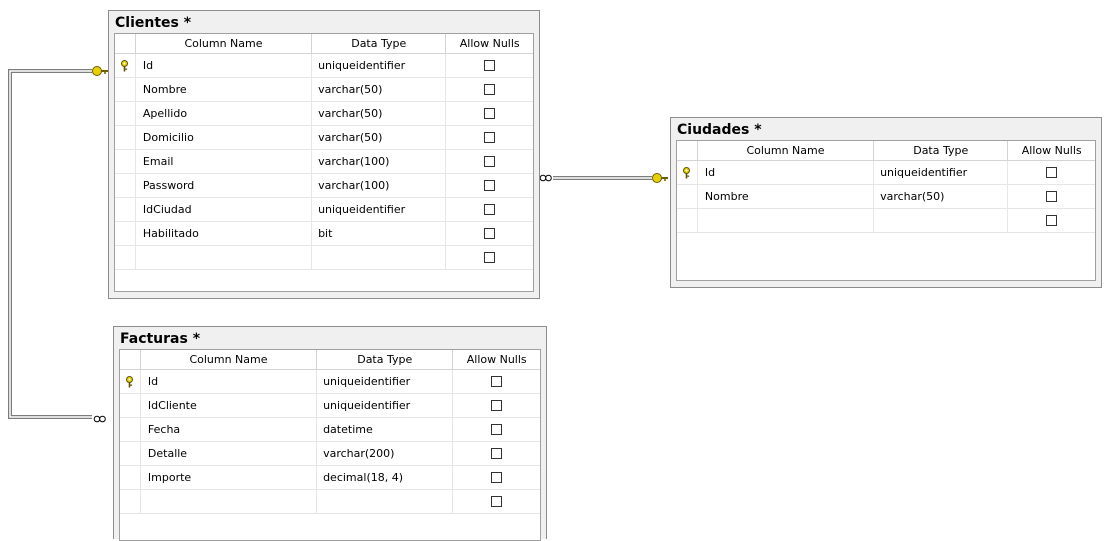  I want to click on table-title: Clientes *, so click(324, 22).